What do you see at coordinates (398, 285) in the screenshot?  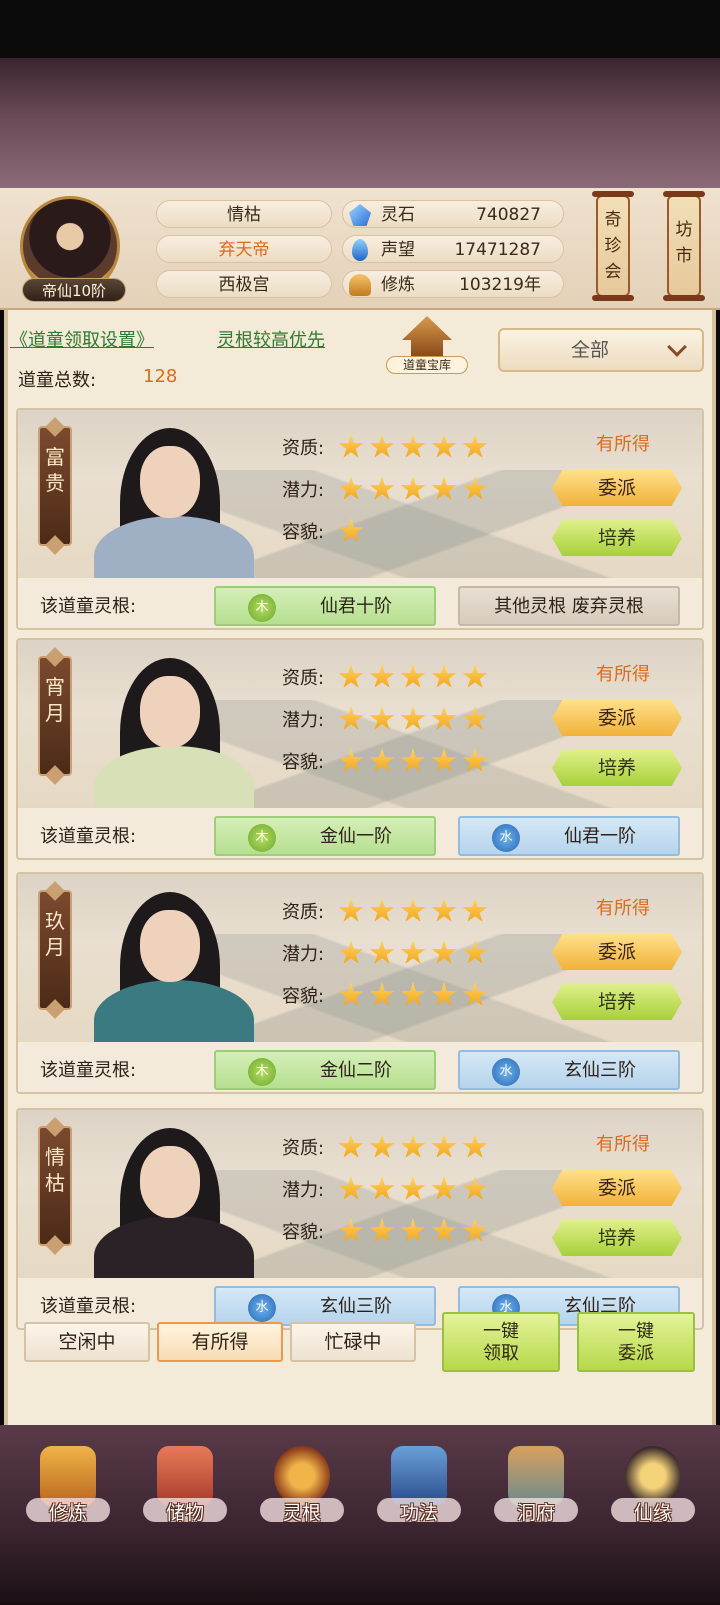 I see `stat-label: 修炼` at bounding box center [398, 285].